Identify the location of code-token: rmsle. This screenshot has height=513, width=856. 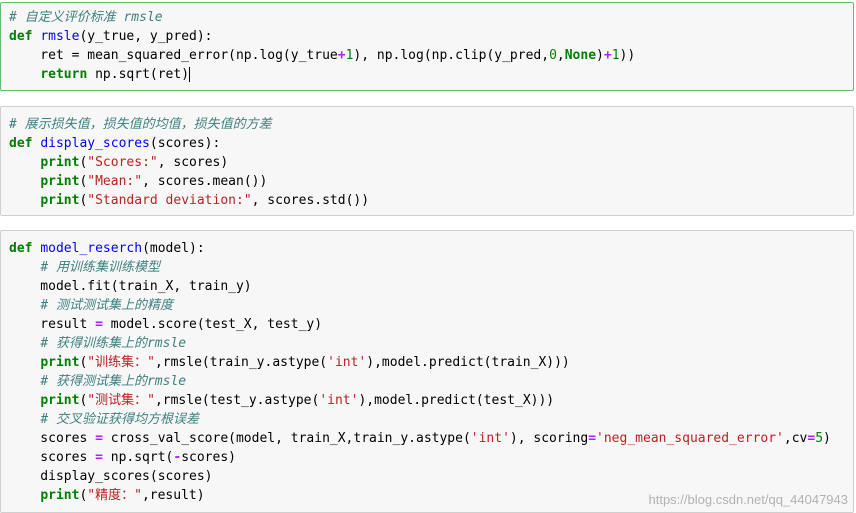
(60, 36).